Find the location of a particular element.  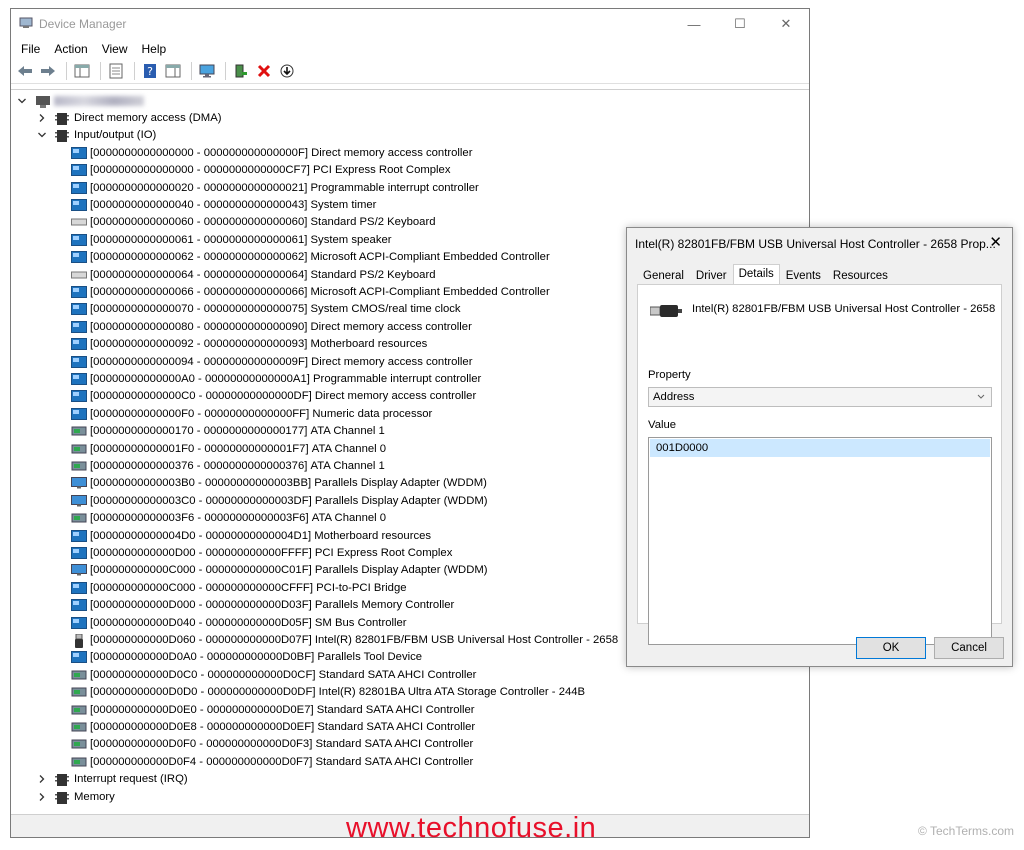

action-pane-button is located at coordinates (173, 71).